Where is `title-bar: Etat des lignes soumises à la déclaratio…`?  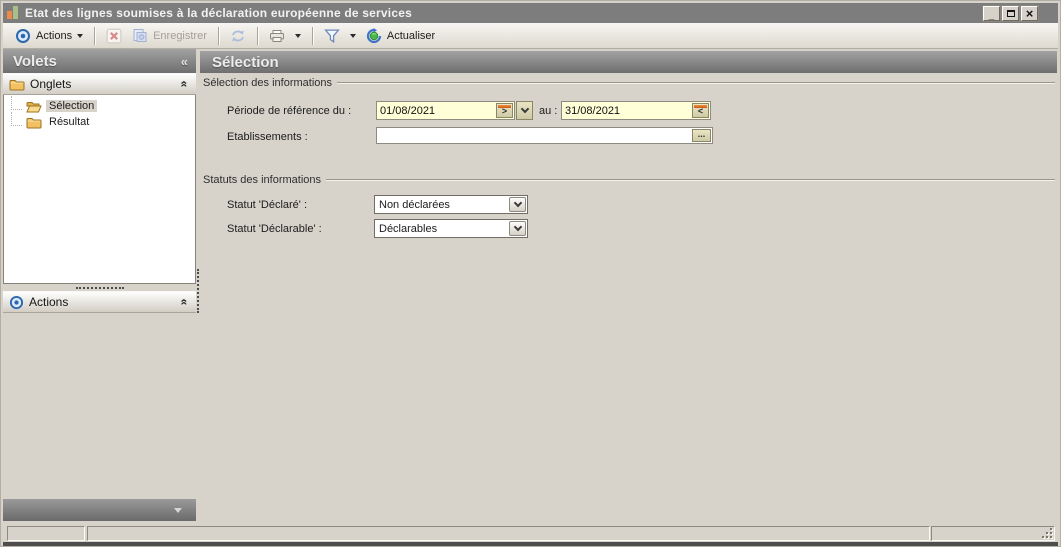
title-bar: Etat des lignes soumises à la déclaratio… is located at coordinates (530, 13).